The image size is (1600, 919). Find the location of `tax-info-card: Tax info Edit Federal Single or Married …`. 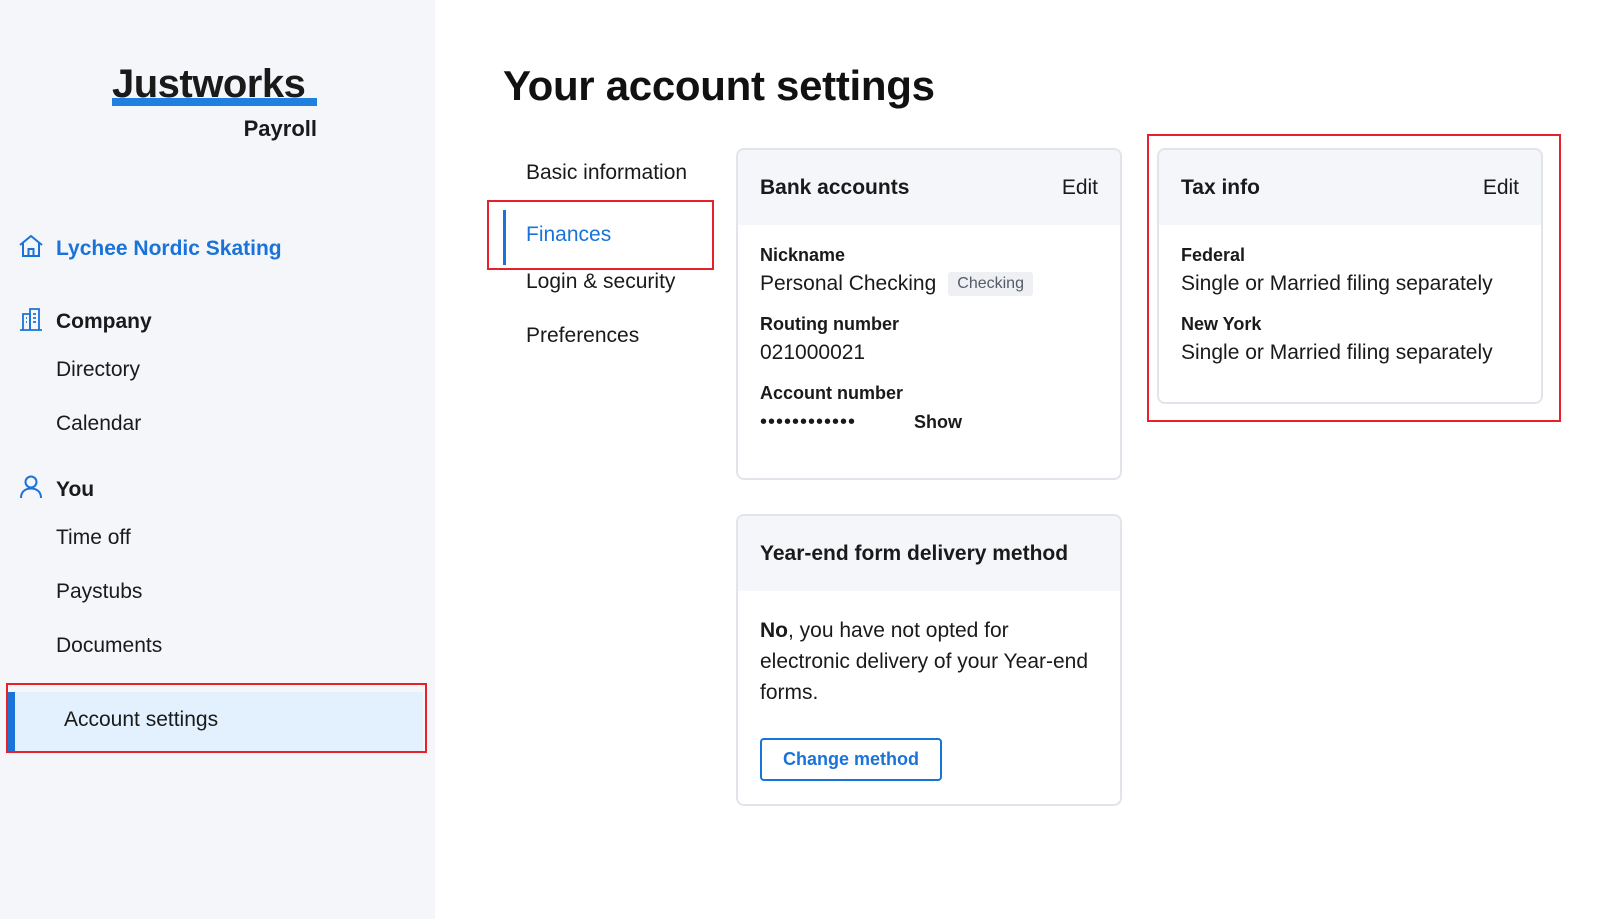

tax-info-card: Tax info Edit Federal Single or Married … is located at coordinates (1350, 276).